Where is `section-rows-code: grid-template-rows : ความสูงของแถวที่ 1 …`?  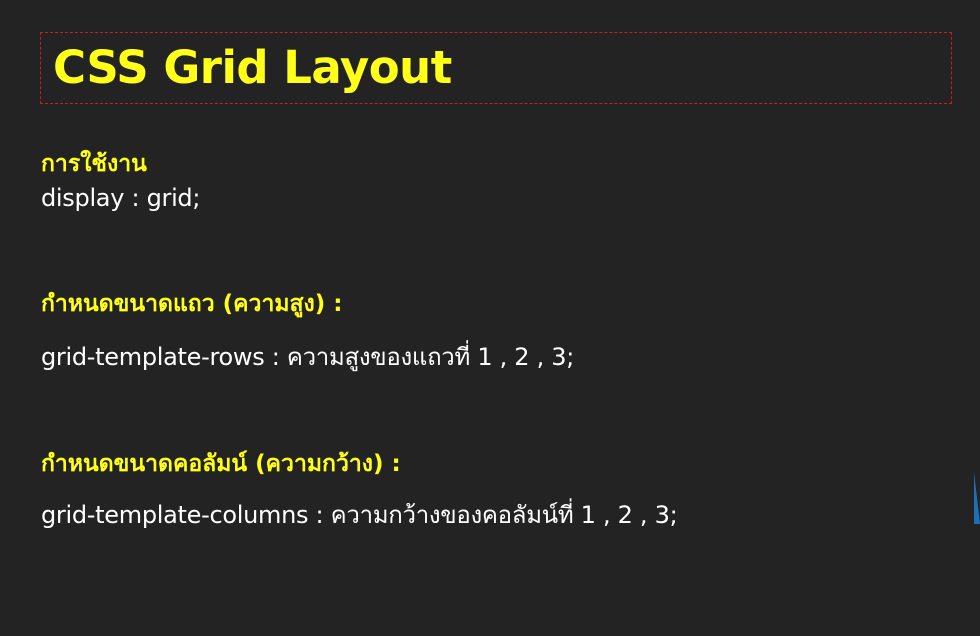 section-rows-code: grid-template-rows : ความสูงของแถวที่ 1 … is located at coordinates (307, 357).